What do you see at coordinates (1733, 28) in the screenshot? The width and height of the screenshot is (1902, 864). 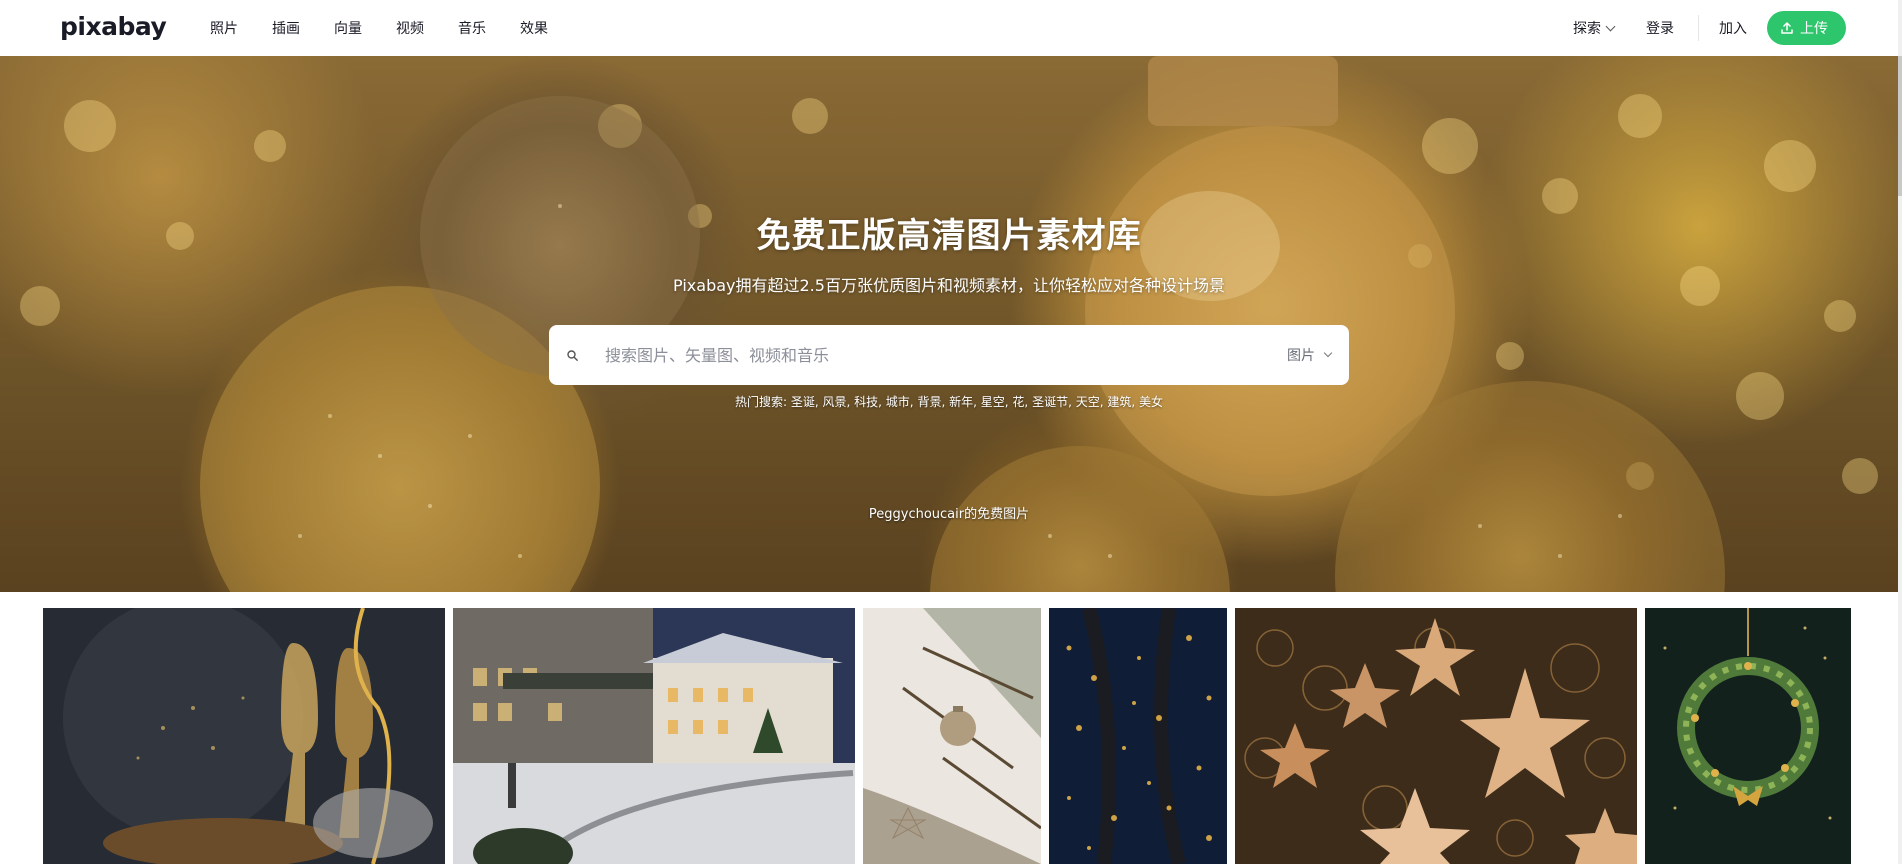 I see `join-link: 加入` at bounding box center [1733, 28].